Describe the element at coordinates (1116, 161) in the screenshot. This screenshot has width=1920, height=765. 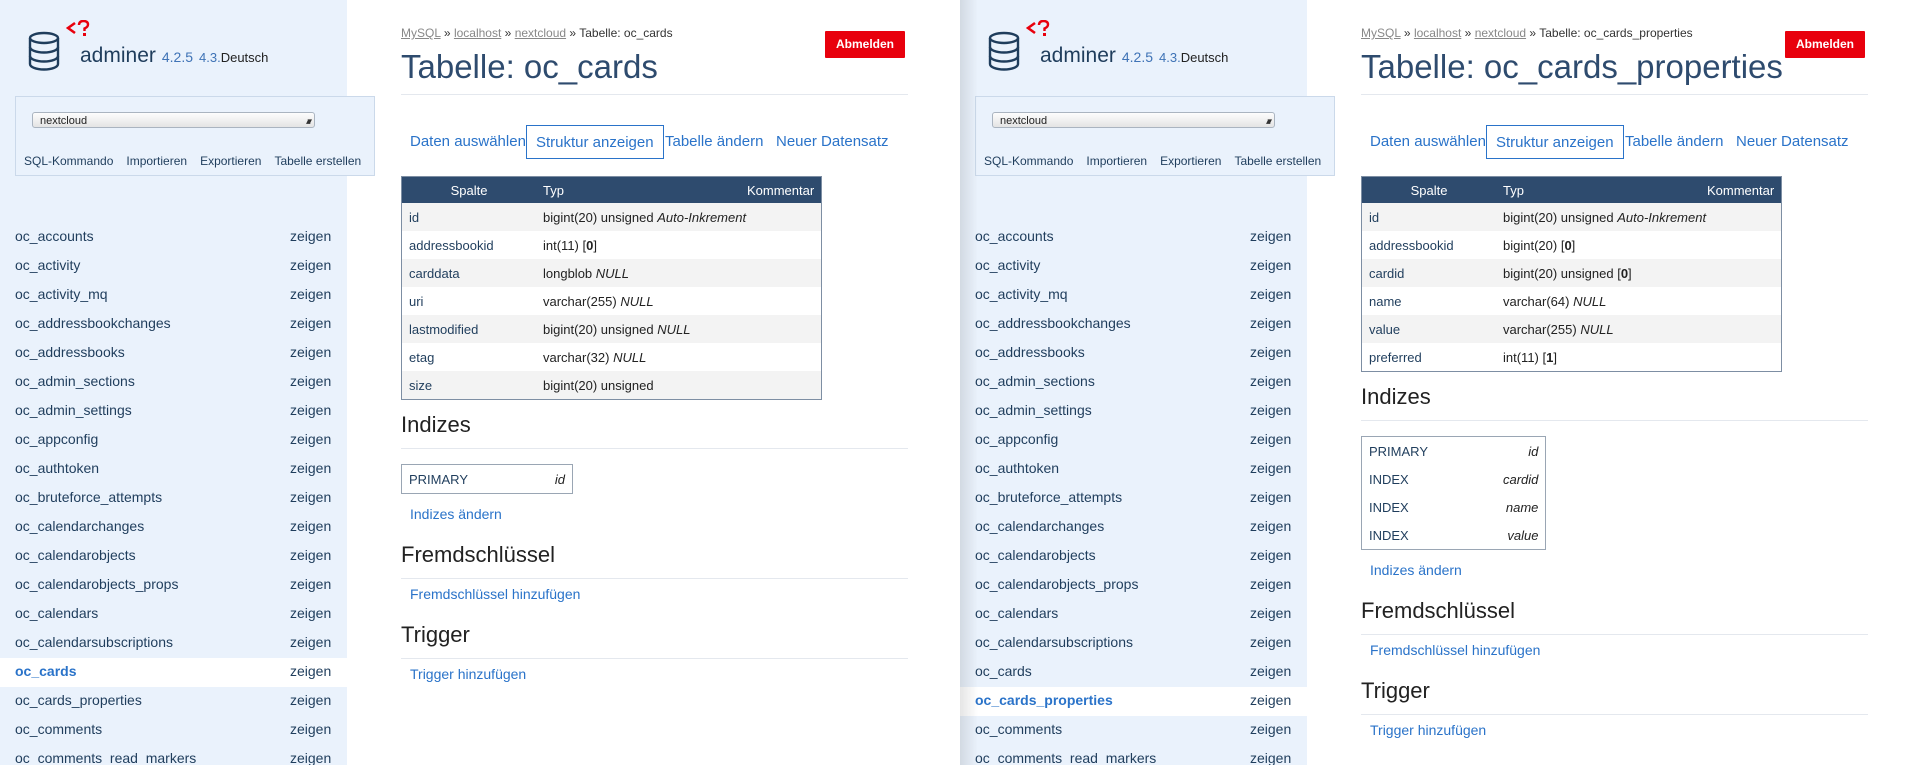
I see `import-link: Importieren` at that location.